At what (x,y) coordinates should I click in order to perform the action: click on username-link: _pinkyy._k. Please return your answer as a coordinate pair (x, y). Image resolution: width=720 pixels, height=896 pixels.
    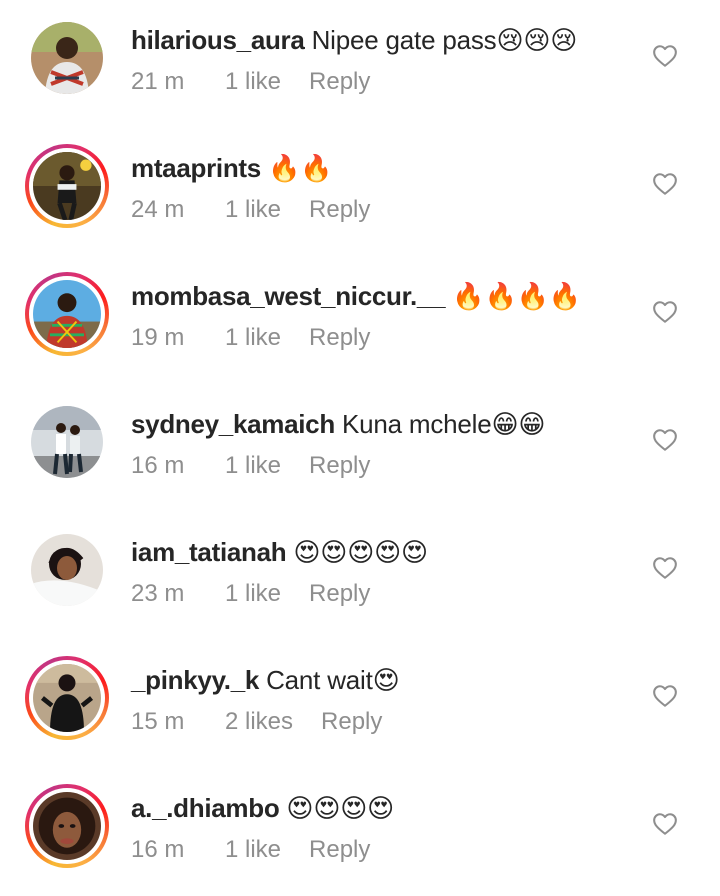
    Looking at the image, I should click on (195, 680).